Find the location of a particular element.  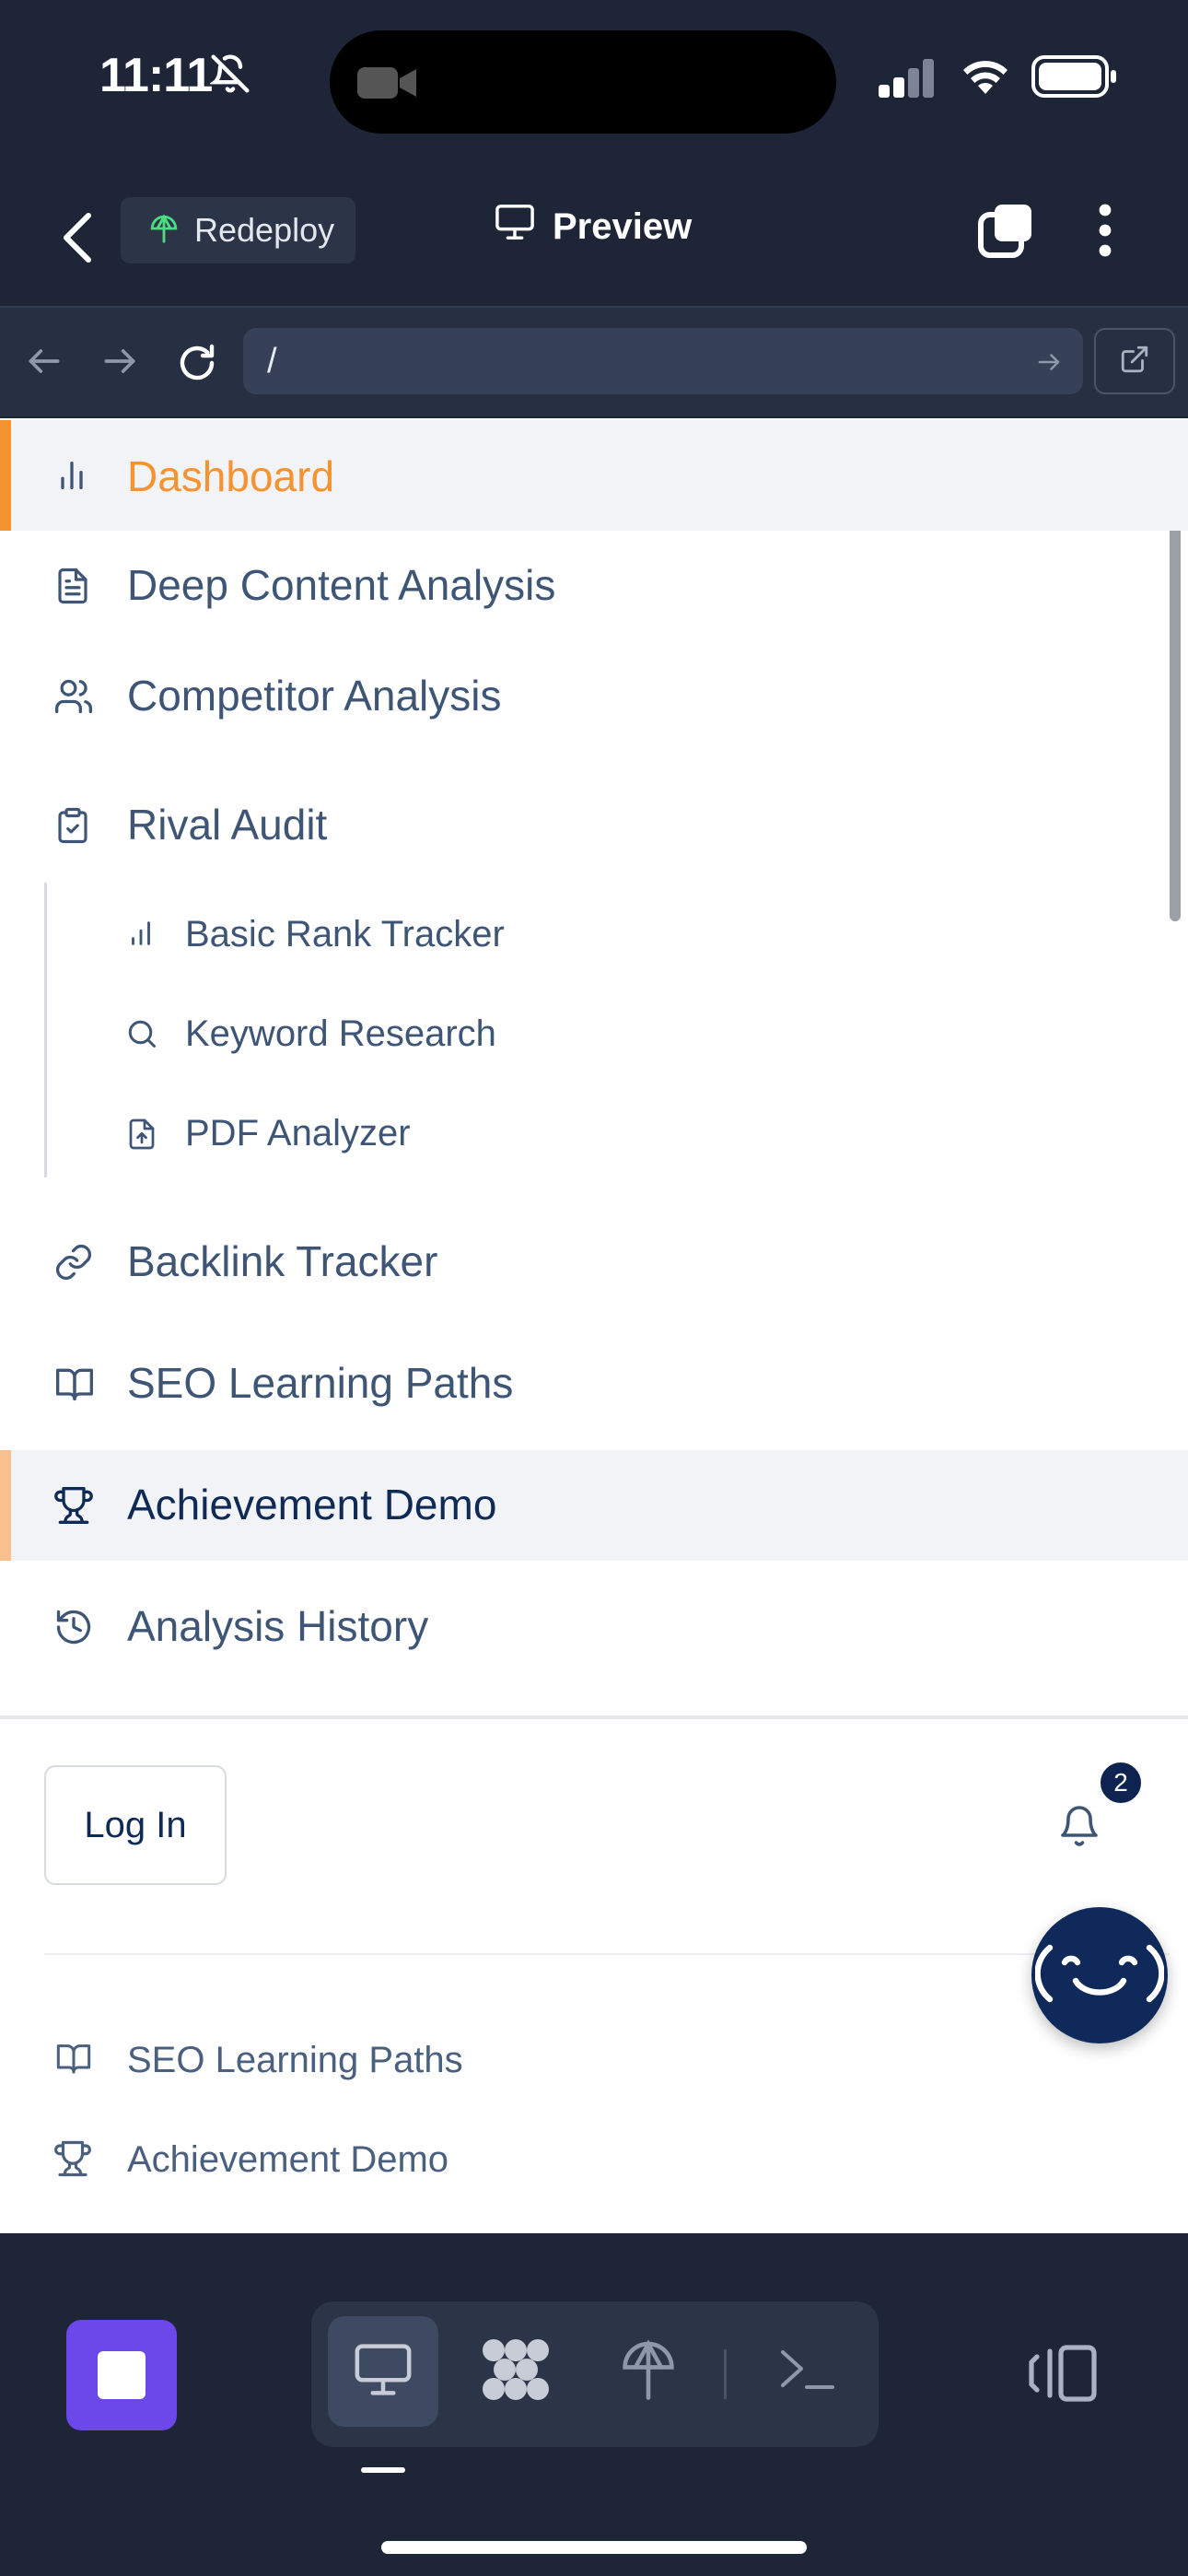

nav-label: Achievement Demo is located at coordinates (312, 1504).